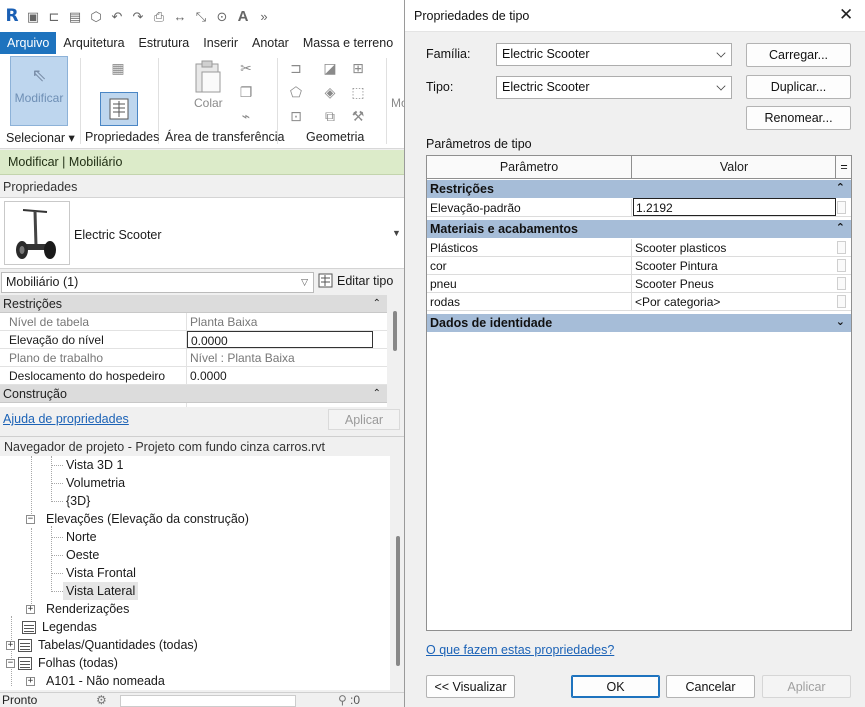 This screenshot has width=865, height=707. I want to click on ok-button: OK, so click(615, 686).